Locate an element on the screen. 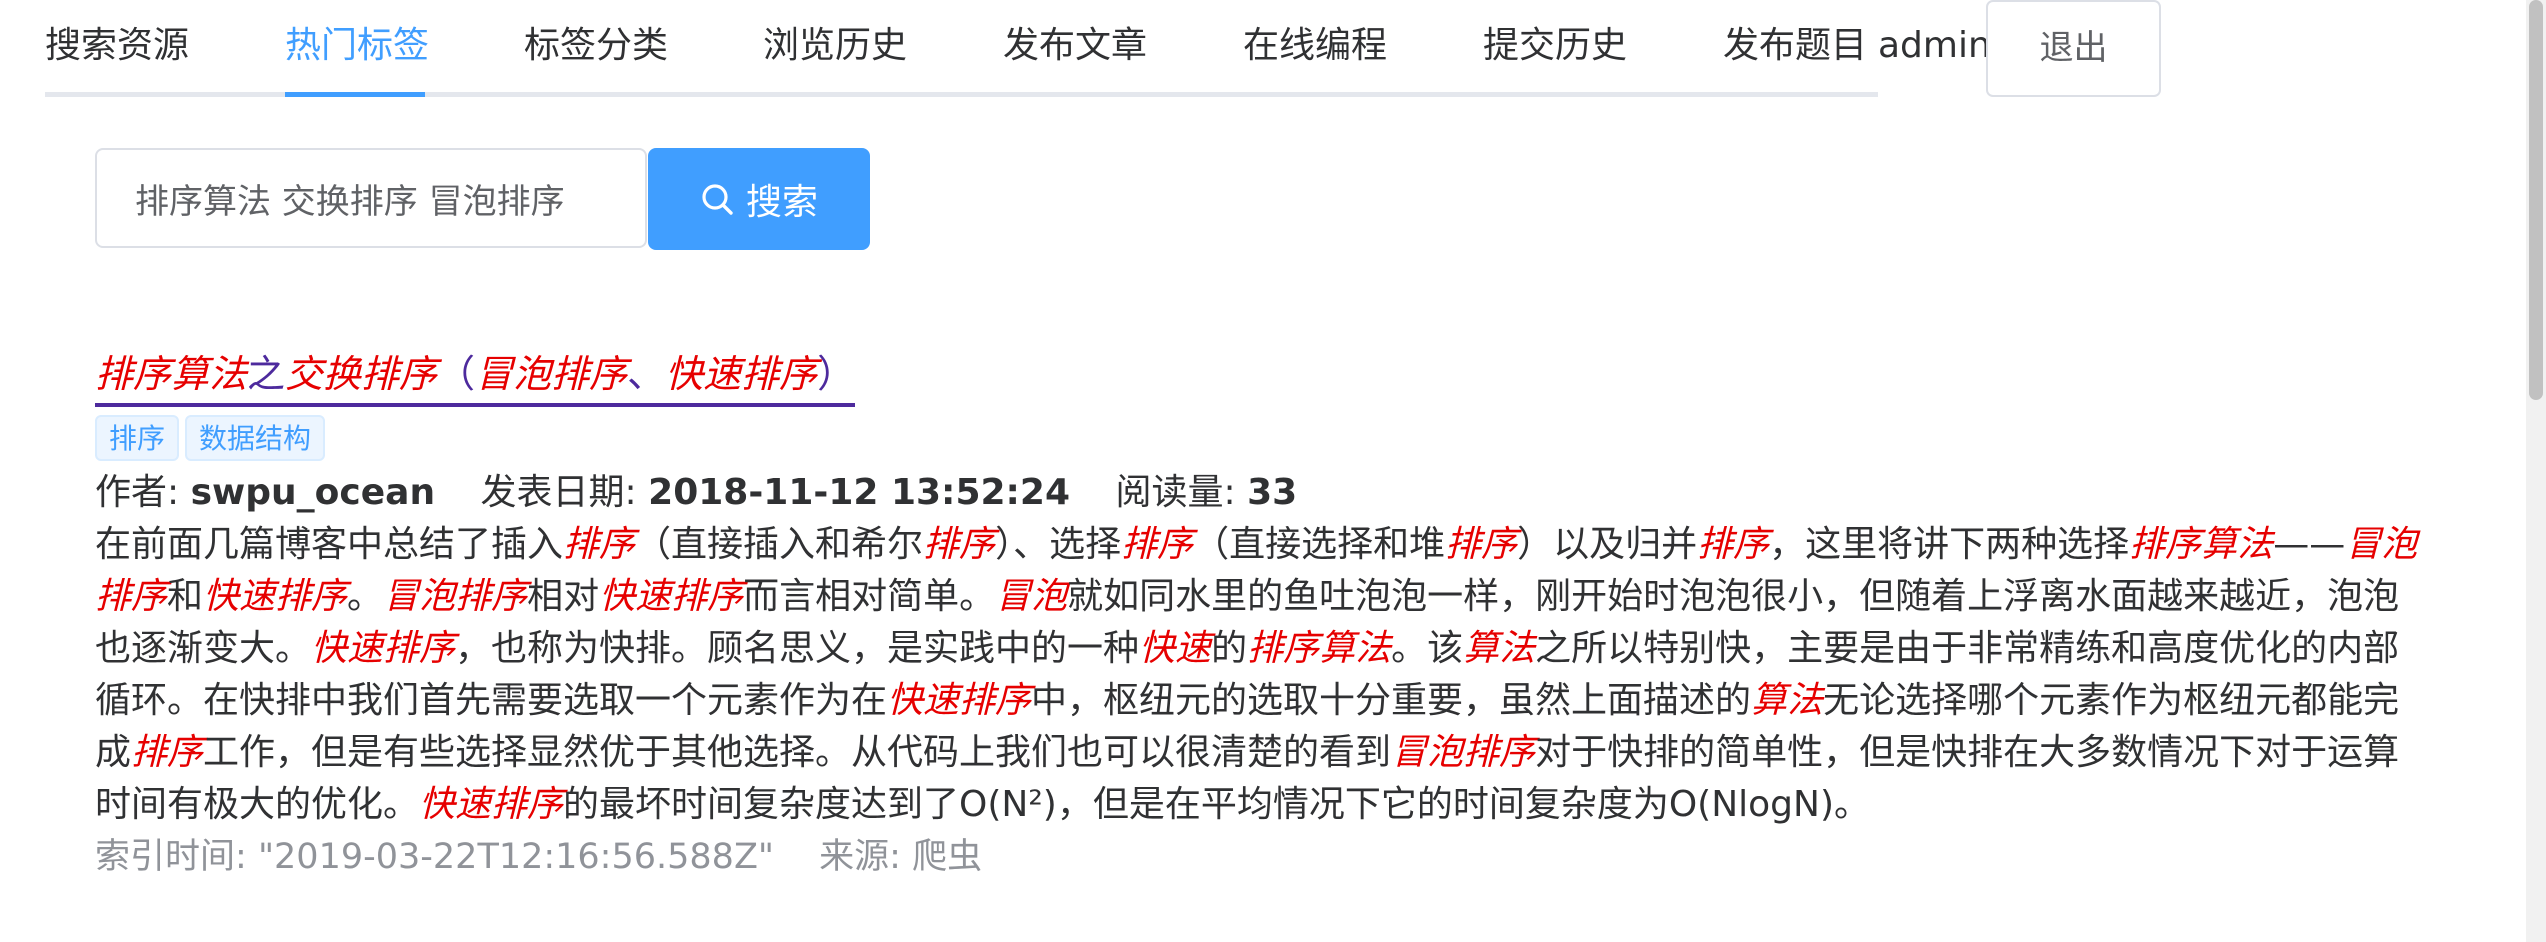 The height and width of the screenshot is (942, 2546). source-value: 爬虫 is located at coordinates (947, 857).